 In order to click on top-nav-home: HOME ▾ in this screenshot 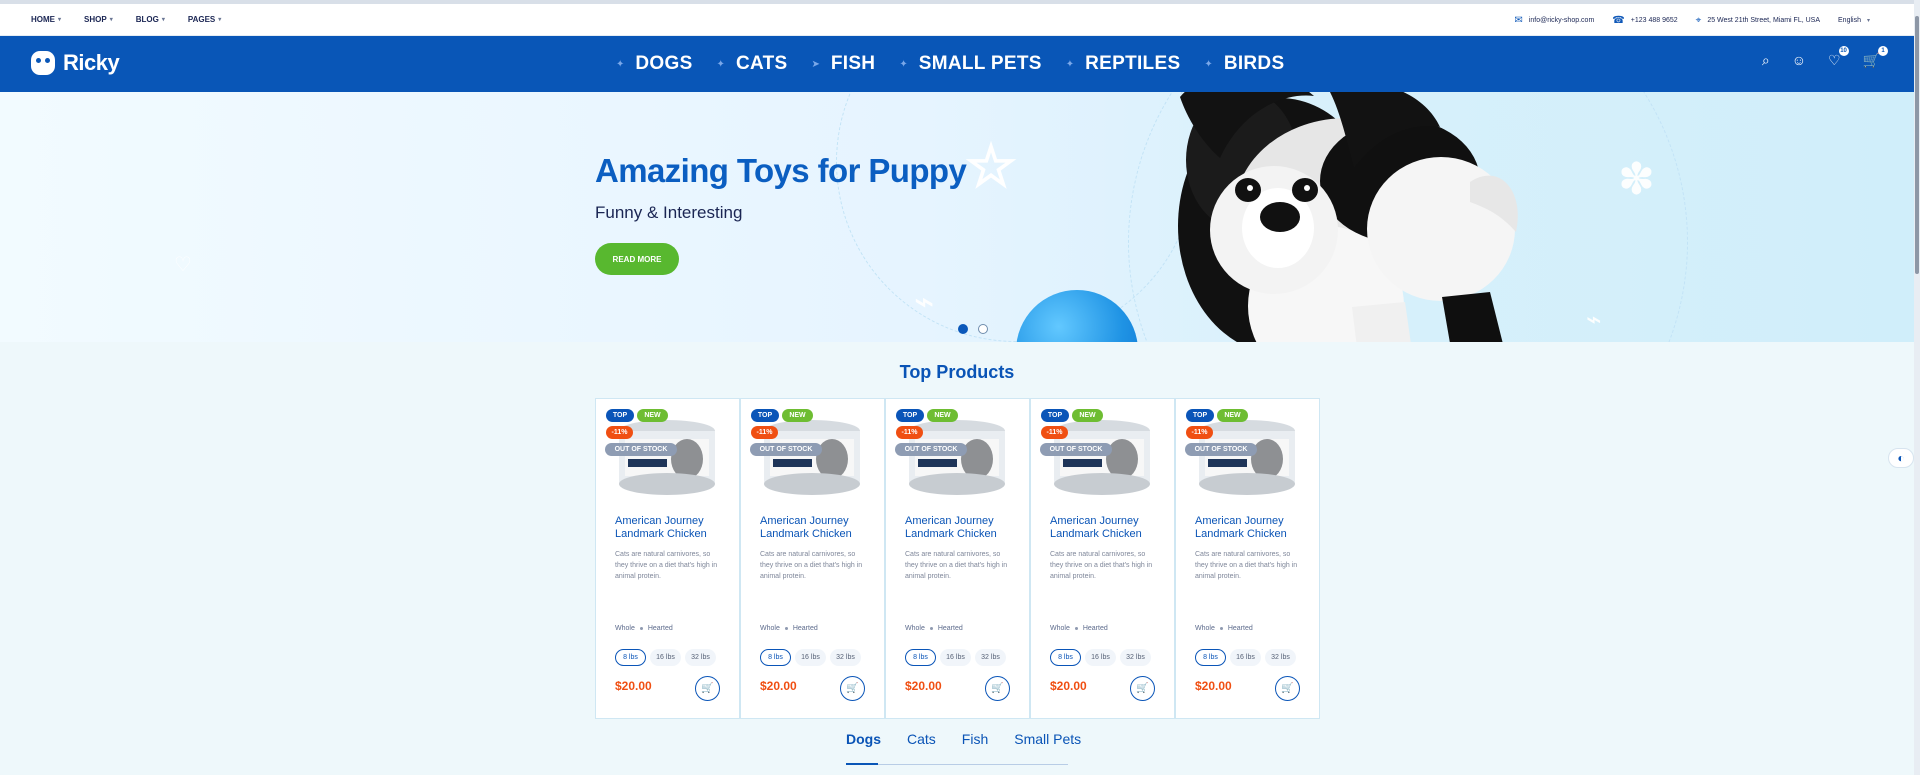, I will do `click(46, 19)`.